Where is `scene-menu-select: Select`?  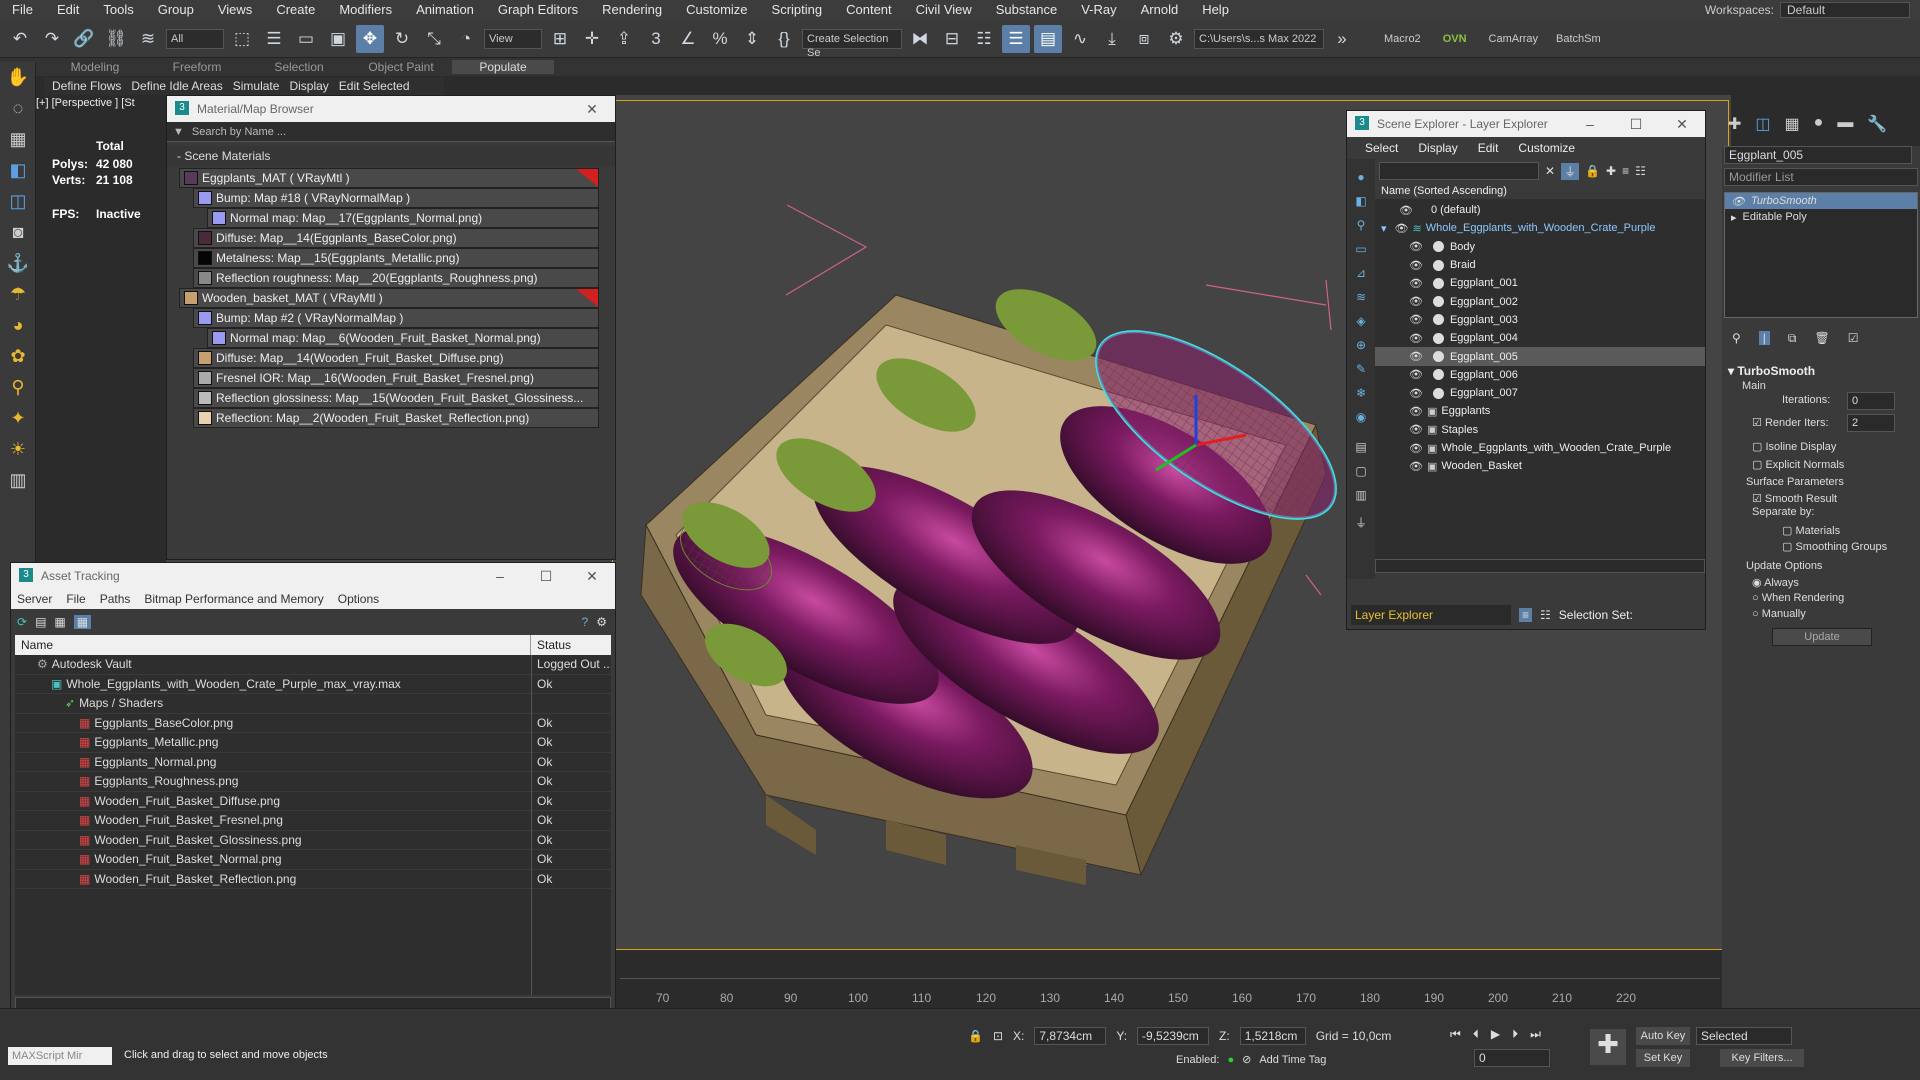 scene-menu-select: Select is located at coordinates (1381, 148).